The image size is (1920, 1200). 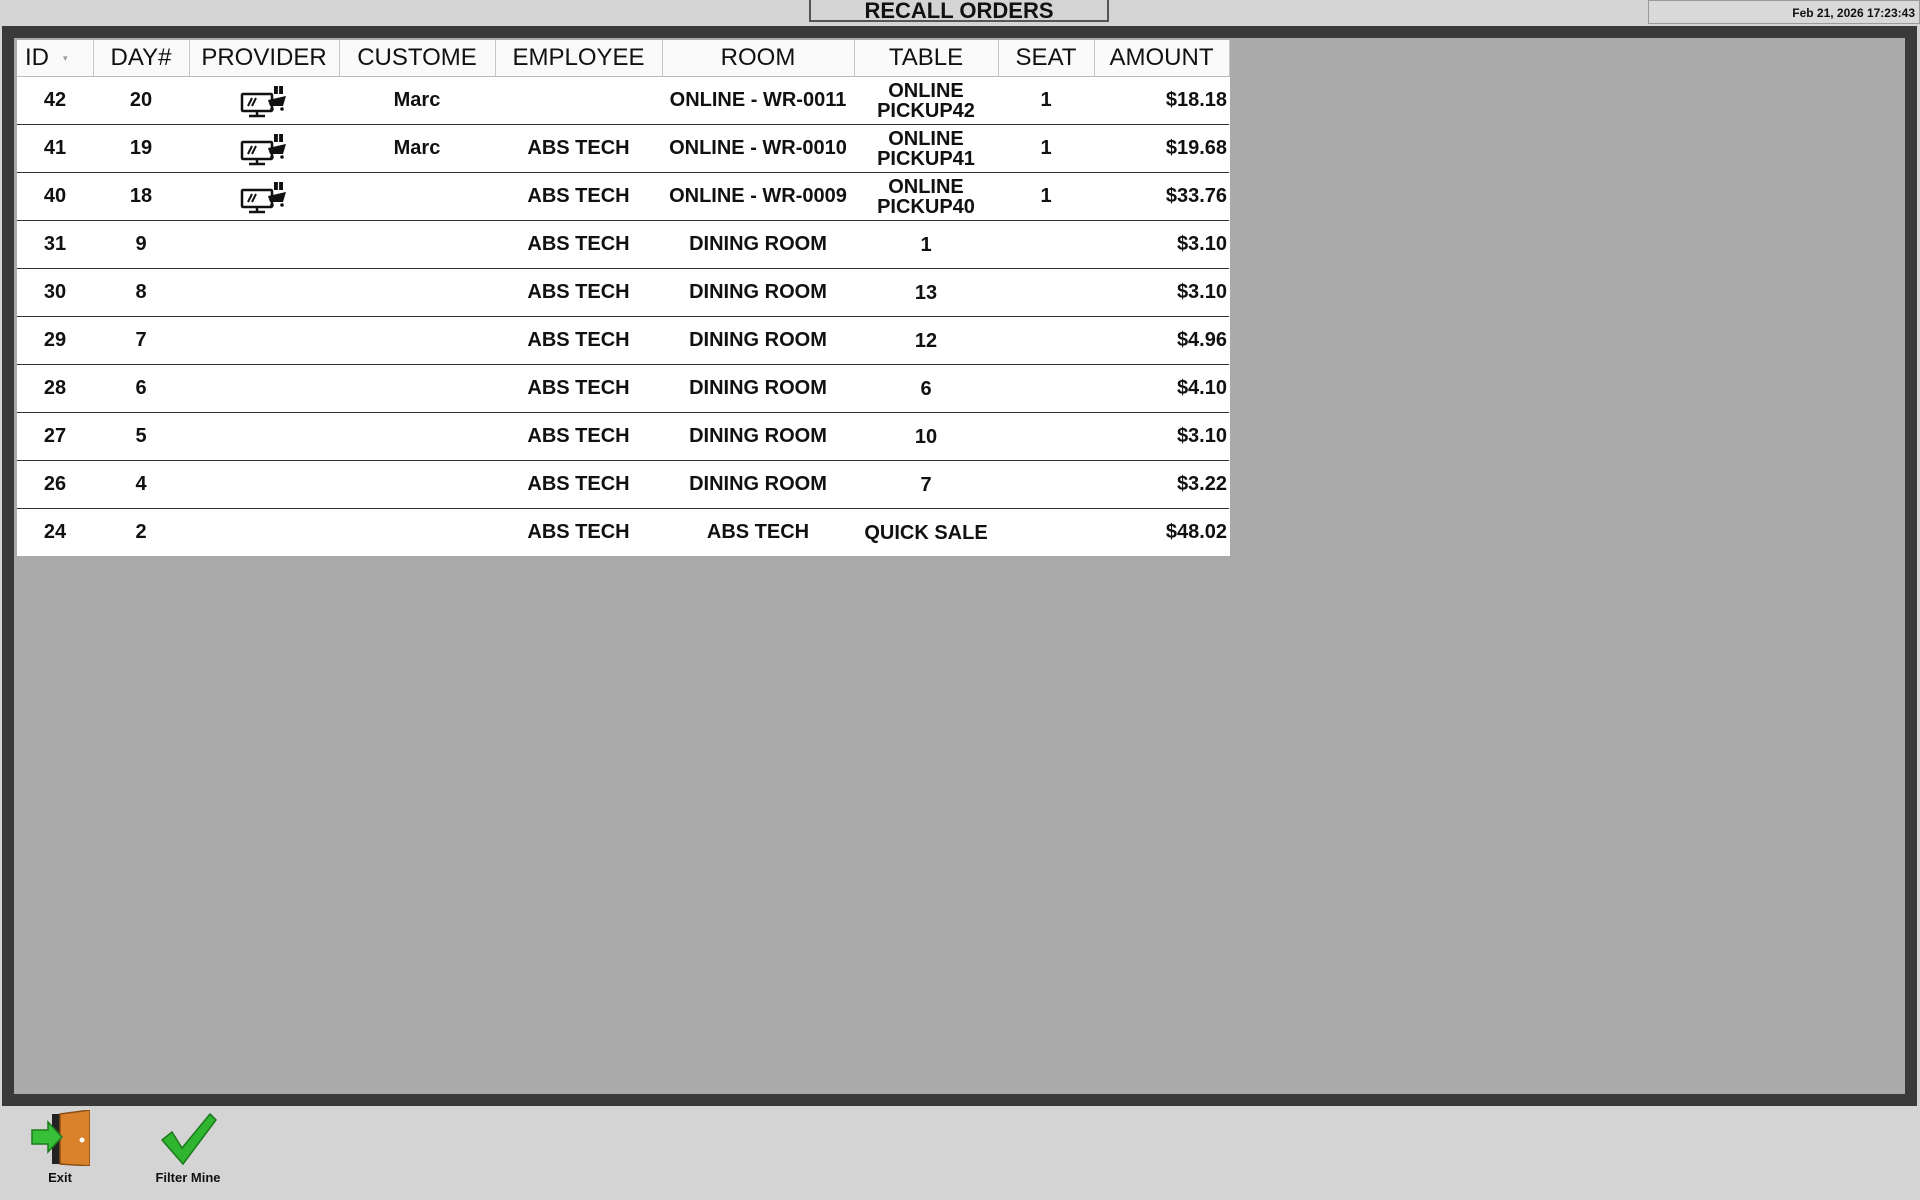 I want to click on cell-id: 31, so click(x=55, y=244).